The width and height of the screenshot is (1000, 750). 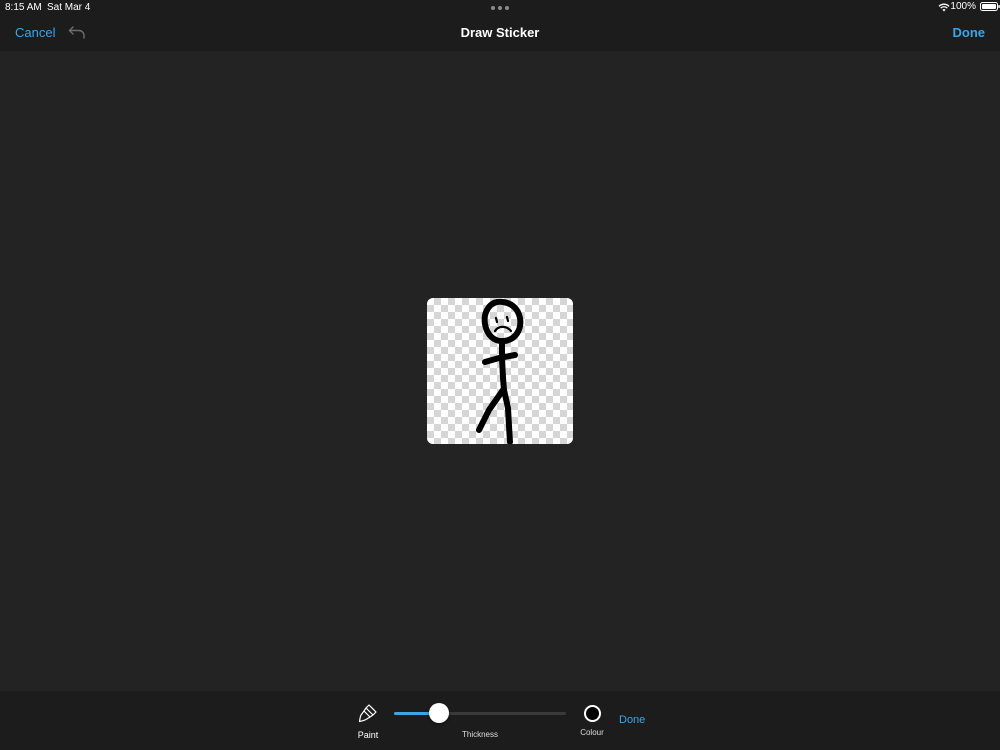 I want to click on paintbrush-icon, so click(x=367, y=713).